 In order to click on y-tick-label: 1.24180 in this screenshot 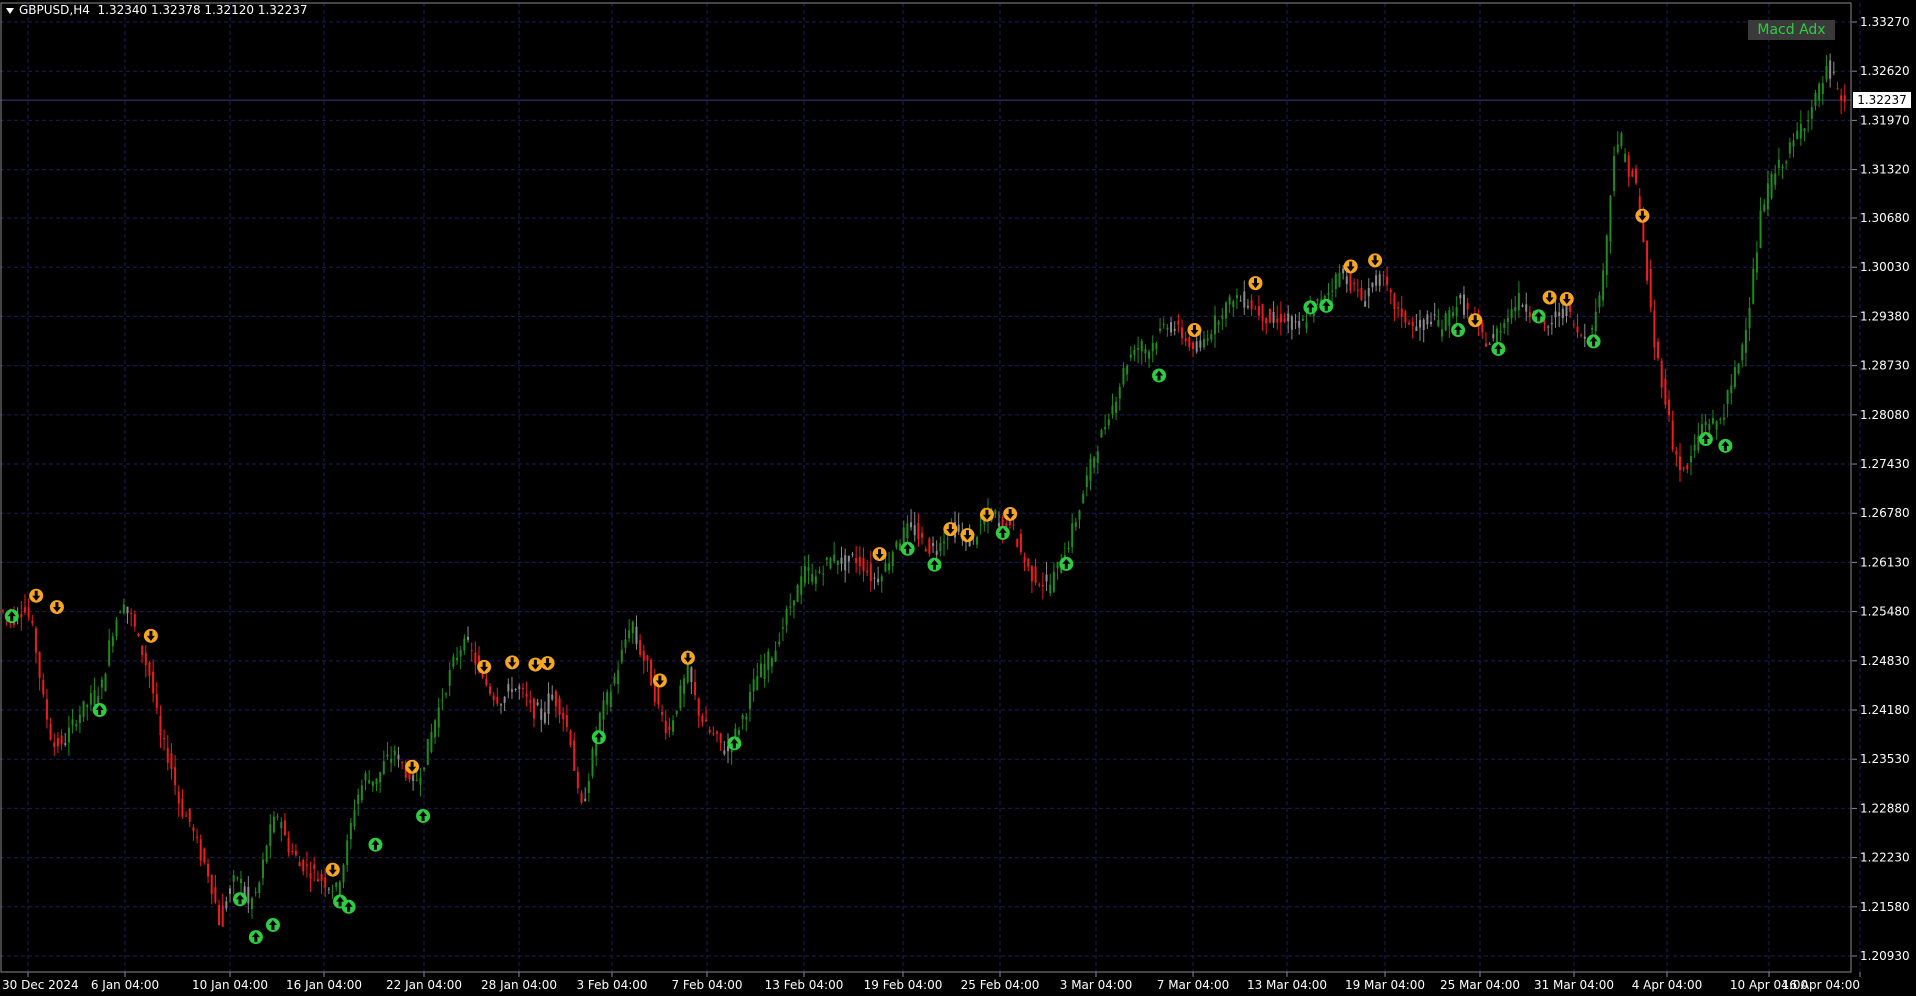, I will do `click(1885, 710)`.